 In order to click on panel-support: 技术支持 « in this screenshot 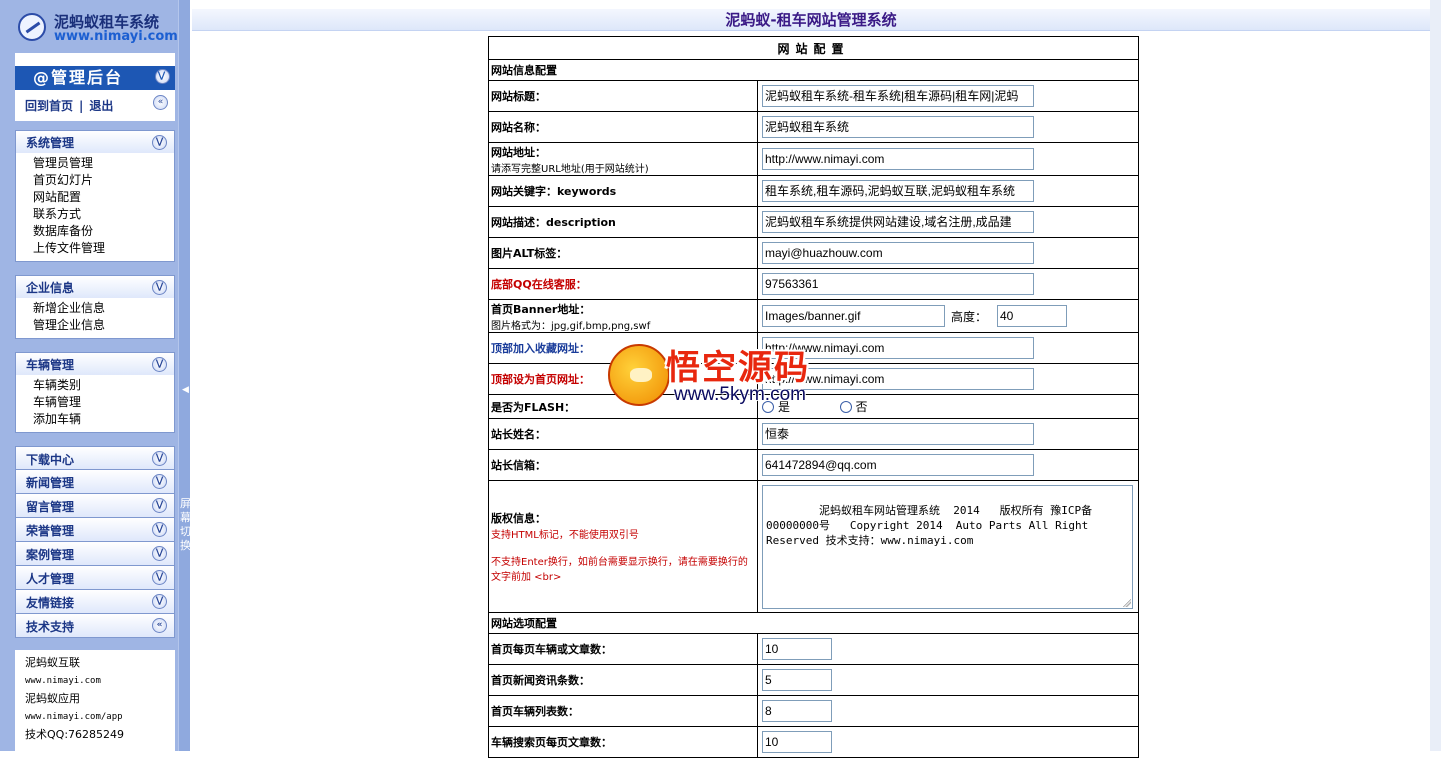, I will do `click(95, 626)`.